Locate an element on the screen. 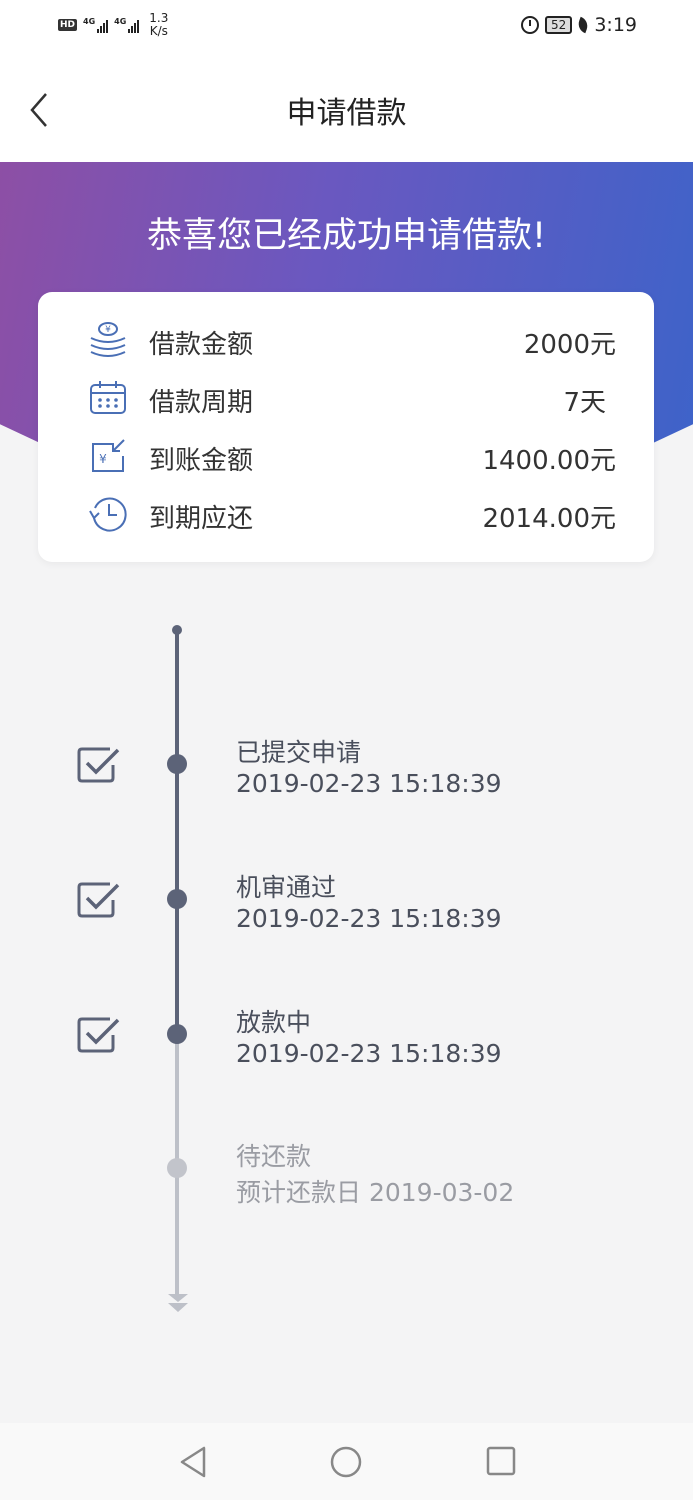 This screenshot has width=693, height=1500. step-title: 放款中 is located at coordinates (274, 1022).